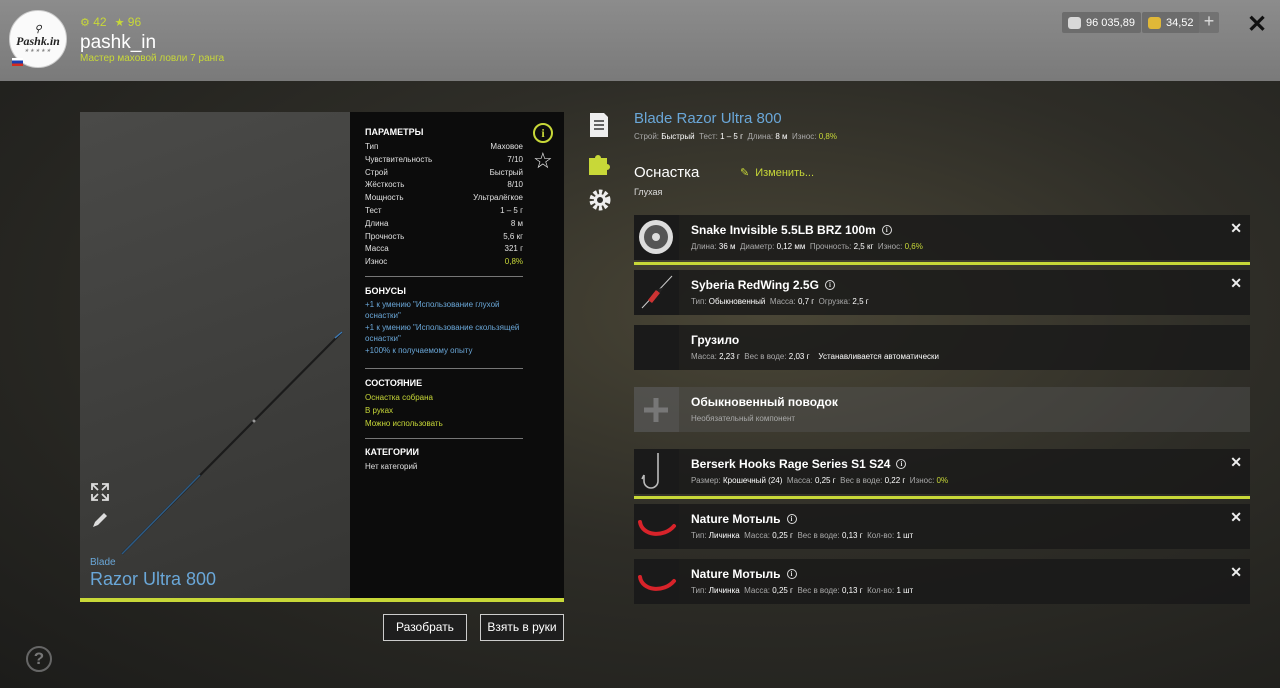  I want to click on help-icon: ?, so click(39, 659).